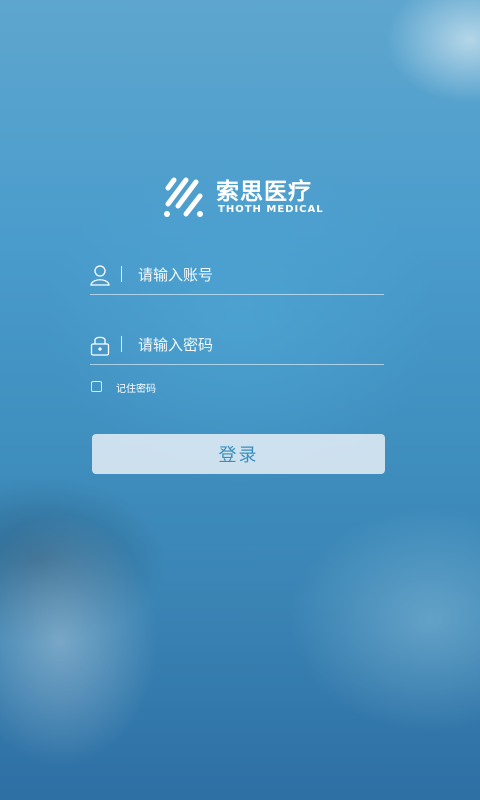 This screenshot has width=480, height=800. I want to click on account-separator, so click(121, 274).